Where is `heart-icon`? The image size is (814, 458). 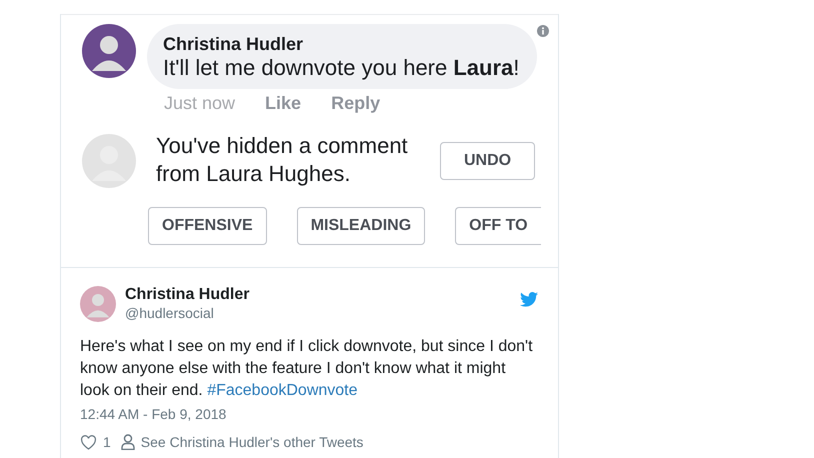 heart-icon is located at coordinates (88, 442).